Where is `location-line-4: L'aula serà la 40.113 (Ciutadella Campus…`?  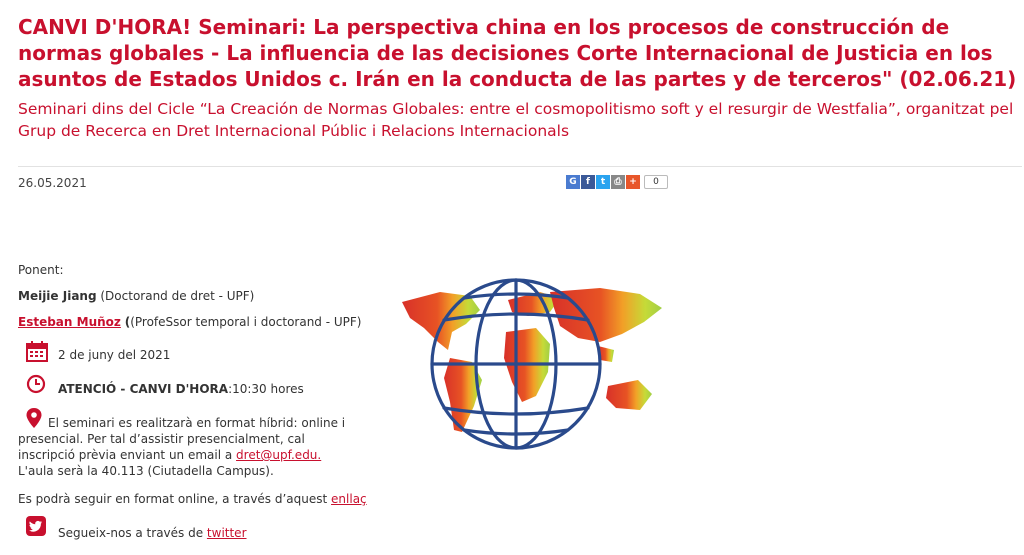 location-line-4: L'aula serà la 40.113 (Ciutadella Campus… is located at coordinates (146, 471).